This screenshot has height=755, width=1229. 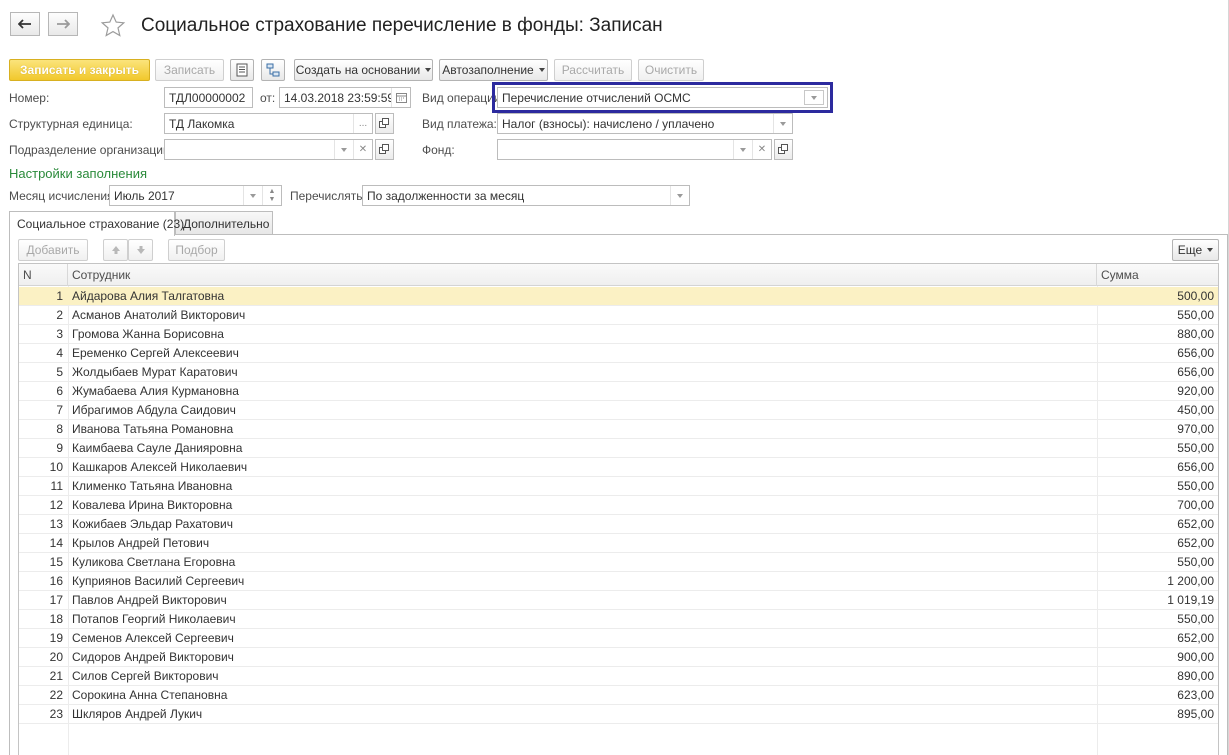 What do you see at coordinates (144, 195) in the screenshot?
I see `month-value: Июль 2017` at bounding box center [144, 195].